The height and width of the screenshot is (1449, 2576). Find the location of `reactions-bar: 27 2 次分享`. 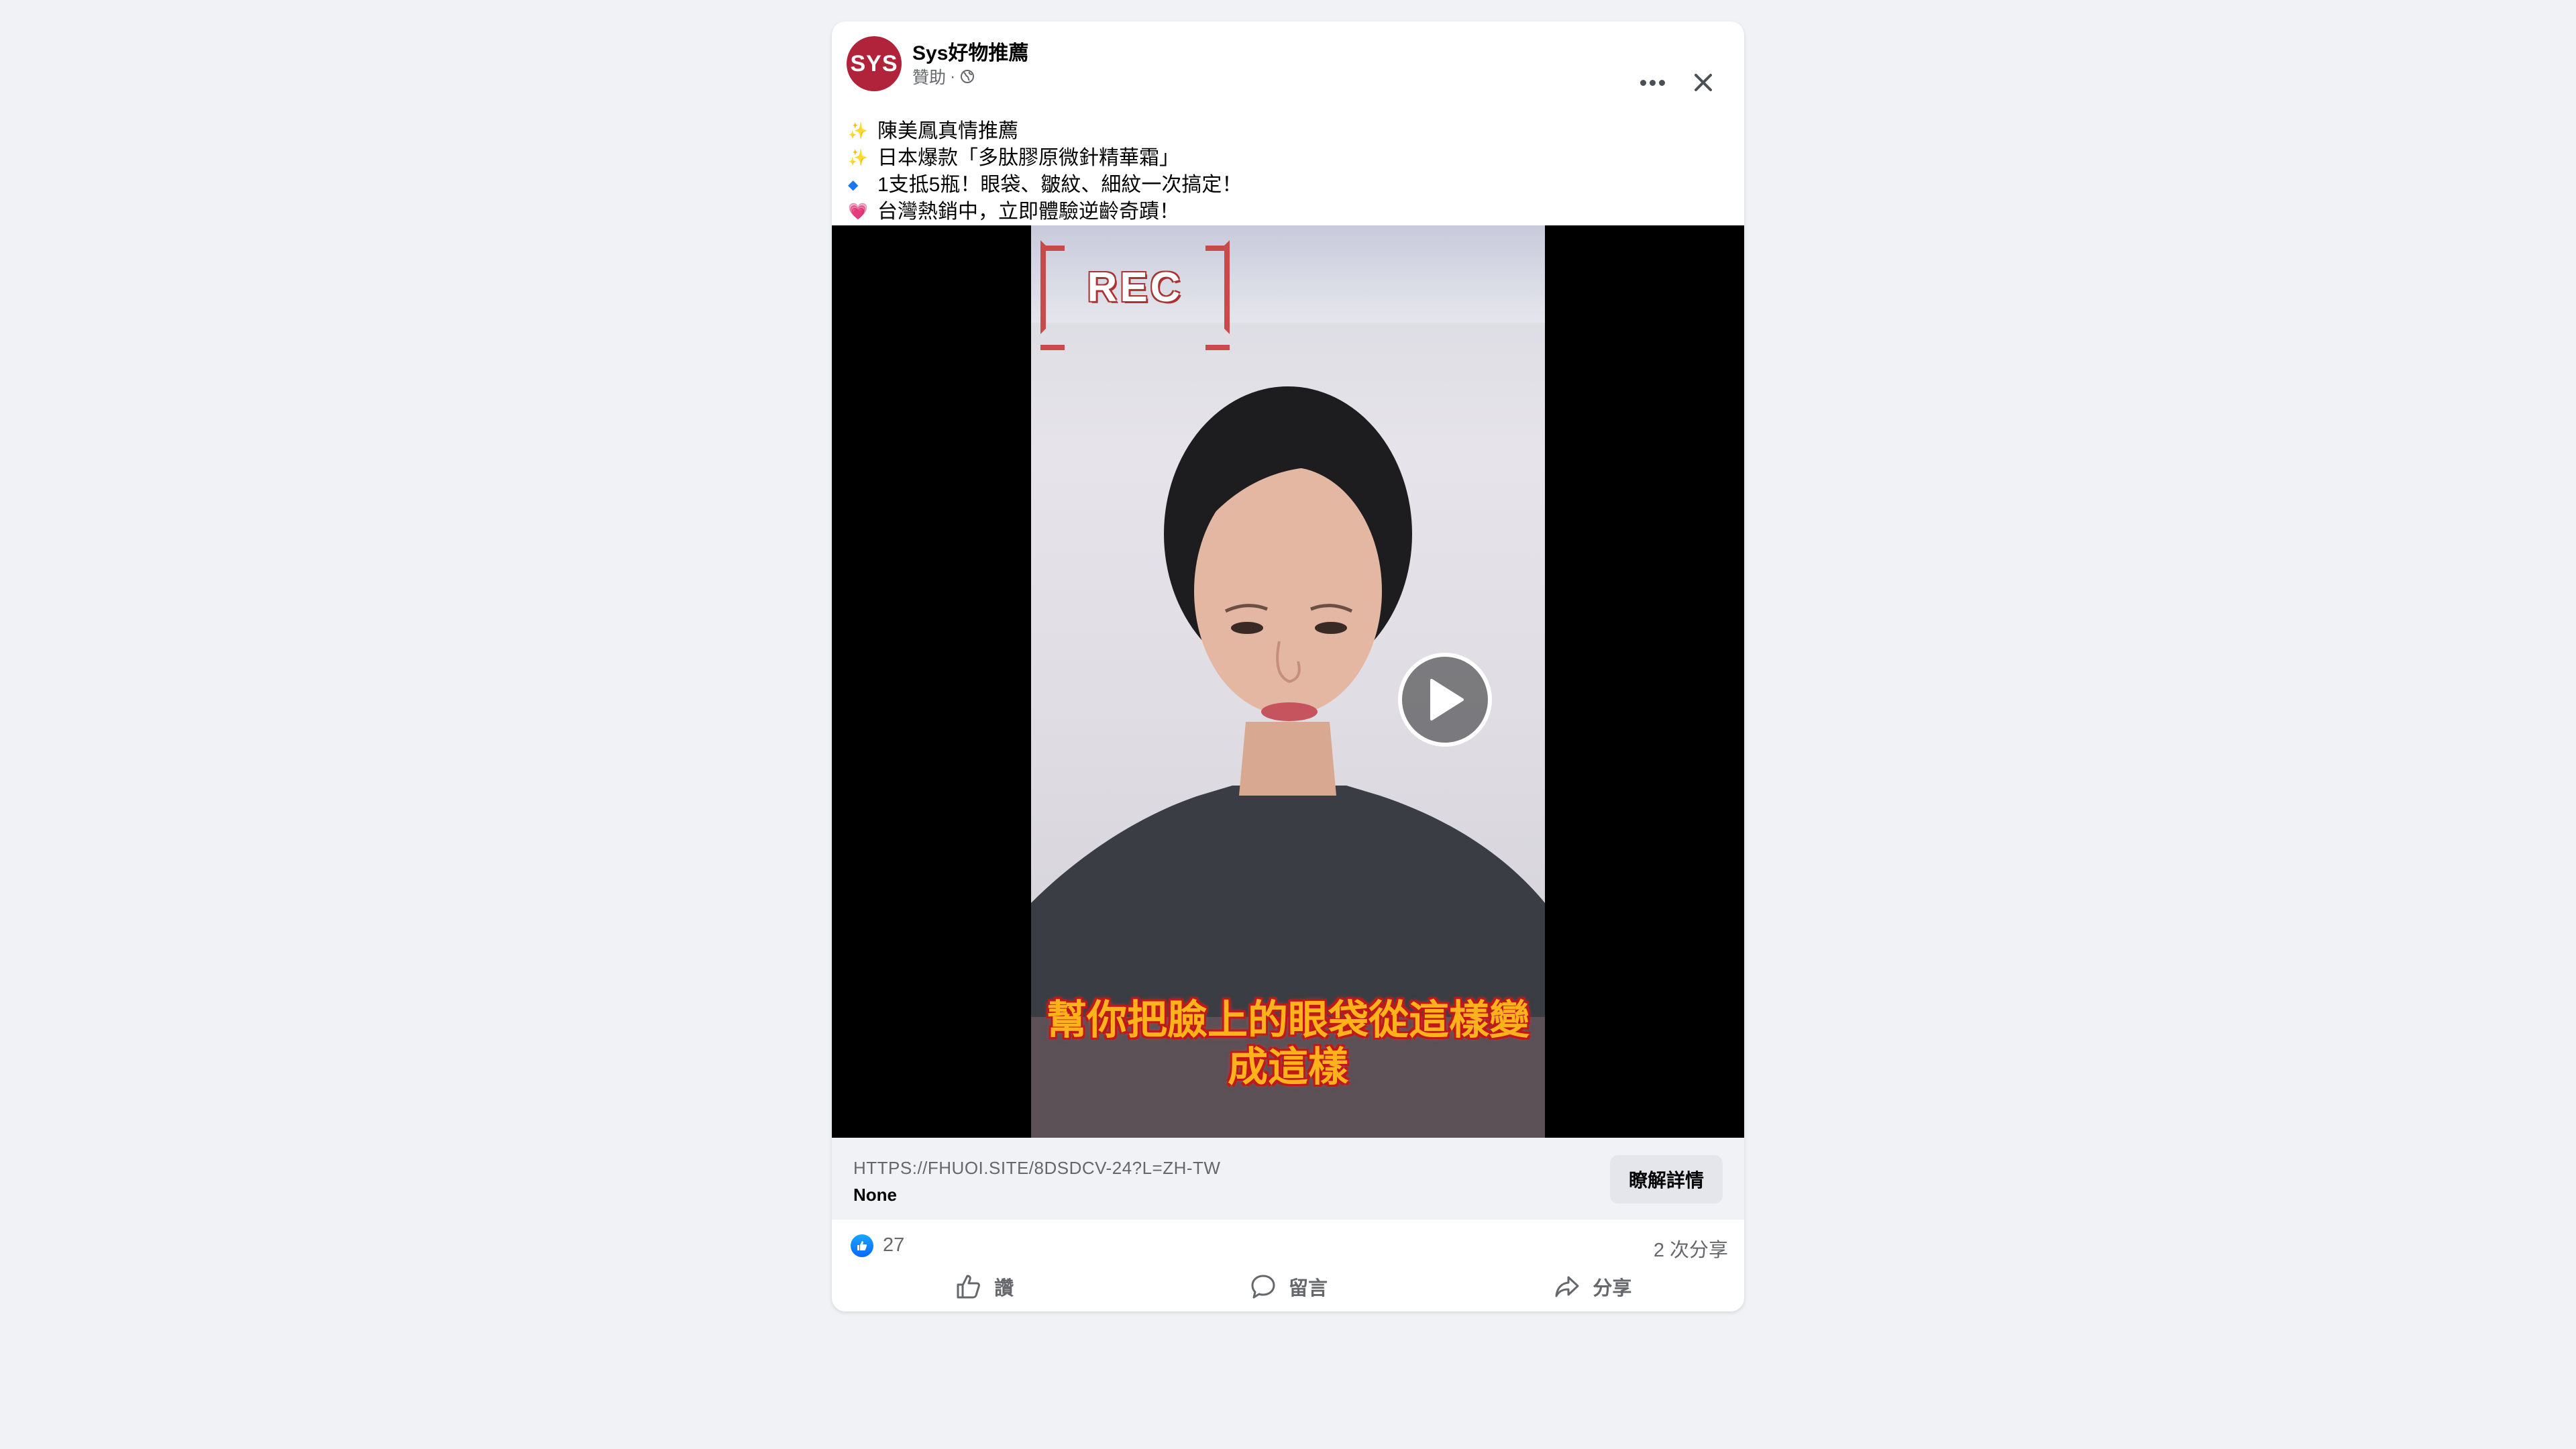

reactions-bar: 27 2 次分享 is located at coordinates (1288, 1242).